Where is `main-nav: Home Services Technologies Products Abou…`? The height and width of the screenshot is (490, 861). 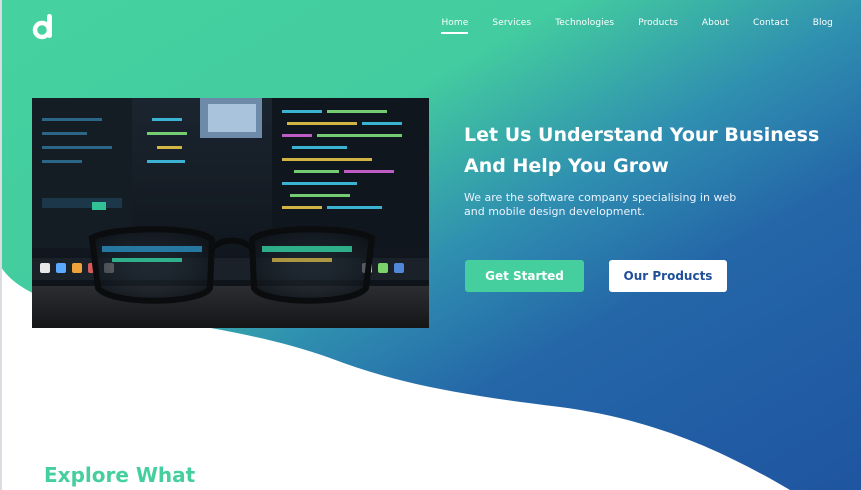
main-nav: Home Services Technologies Products Abou… is located at coordinates (625, 25).